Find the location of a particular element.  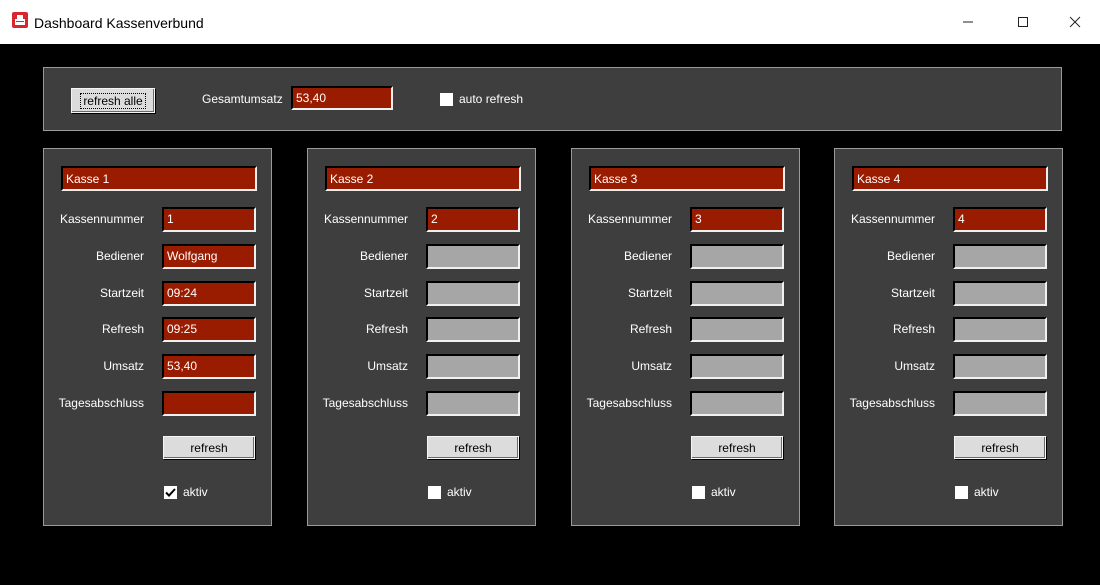

nummer-field: 4 is located at coordinates (1000, 219).